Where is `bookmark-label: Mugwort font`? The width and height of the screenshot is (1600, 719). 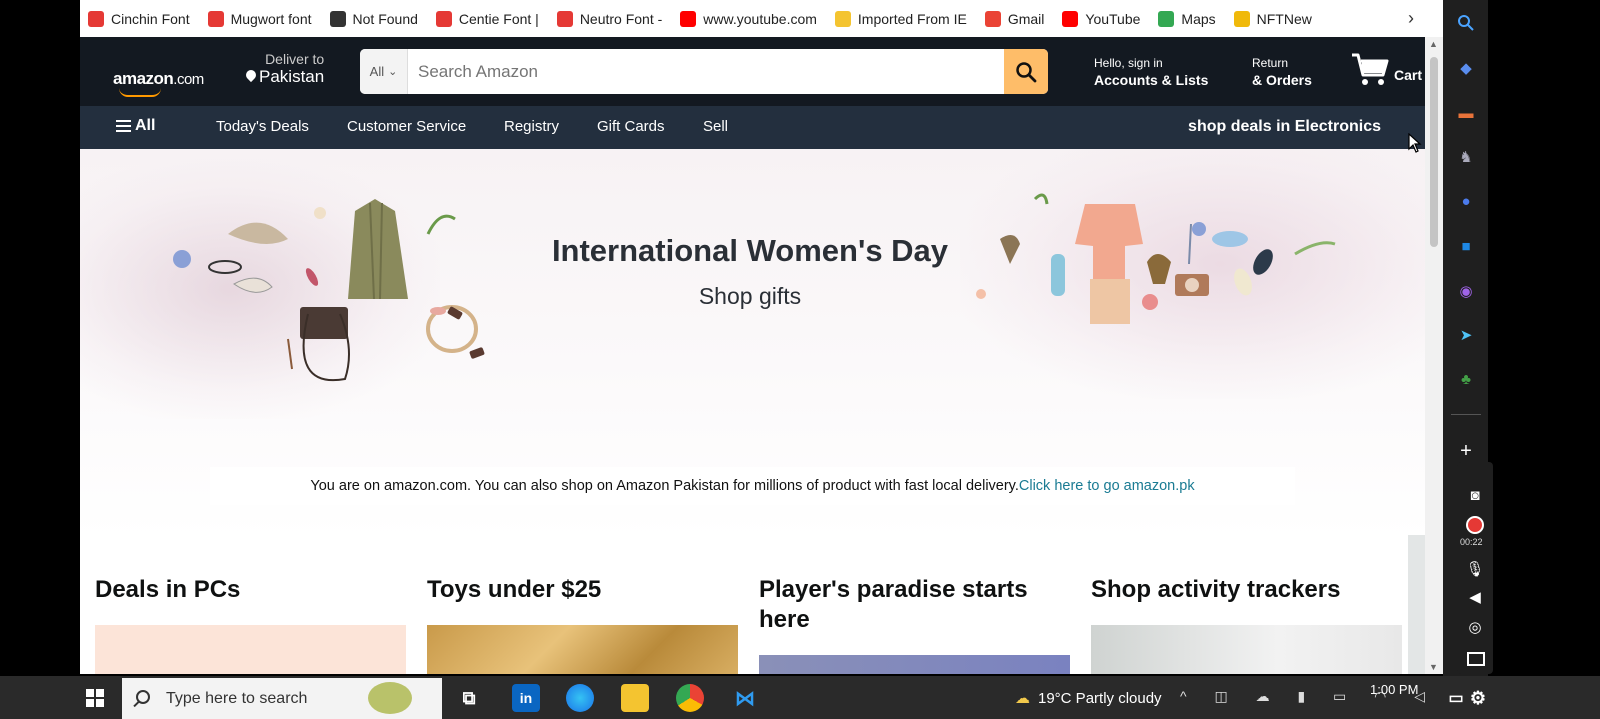
bookmark-label: Mugwort font is located at coordinates (271, 18).